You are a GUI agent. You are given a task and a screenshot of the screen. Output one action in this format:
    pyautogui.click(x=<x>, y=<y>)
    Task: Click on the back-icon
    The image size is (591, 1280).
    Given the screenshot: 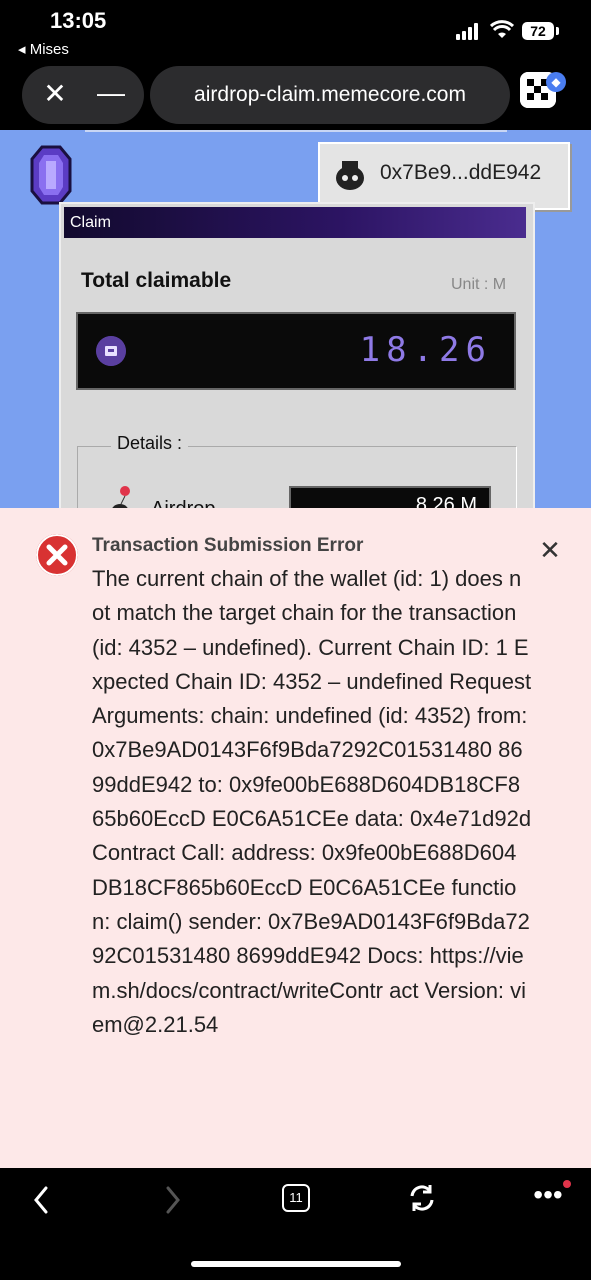 What is the action you would take?
    pyautogui.click(x=42, y=1200)
    